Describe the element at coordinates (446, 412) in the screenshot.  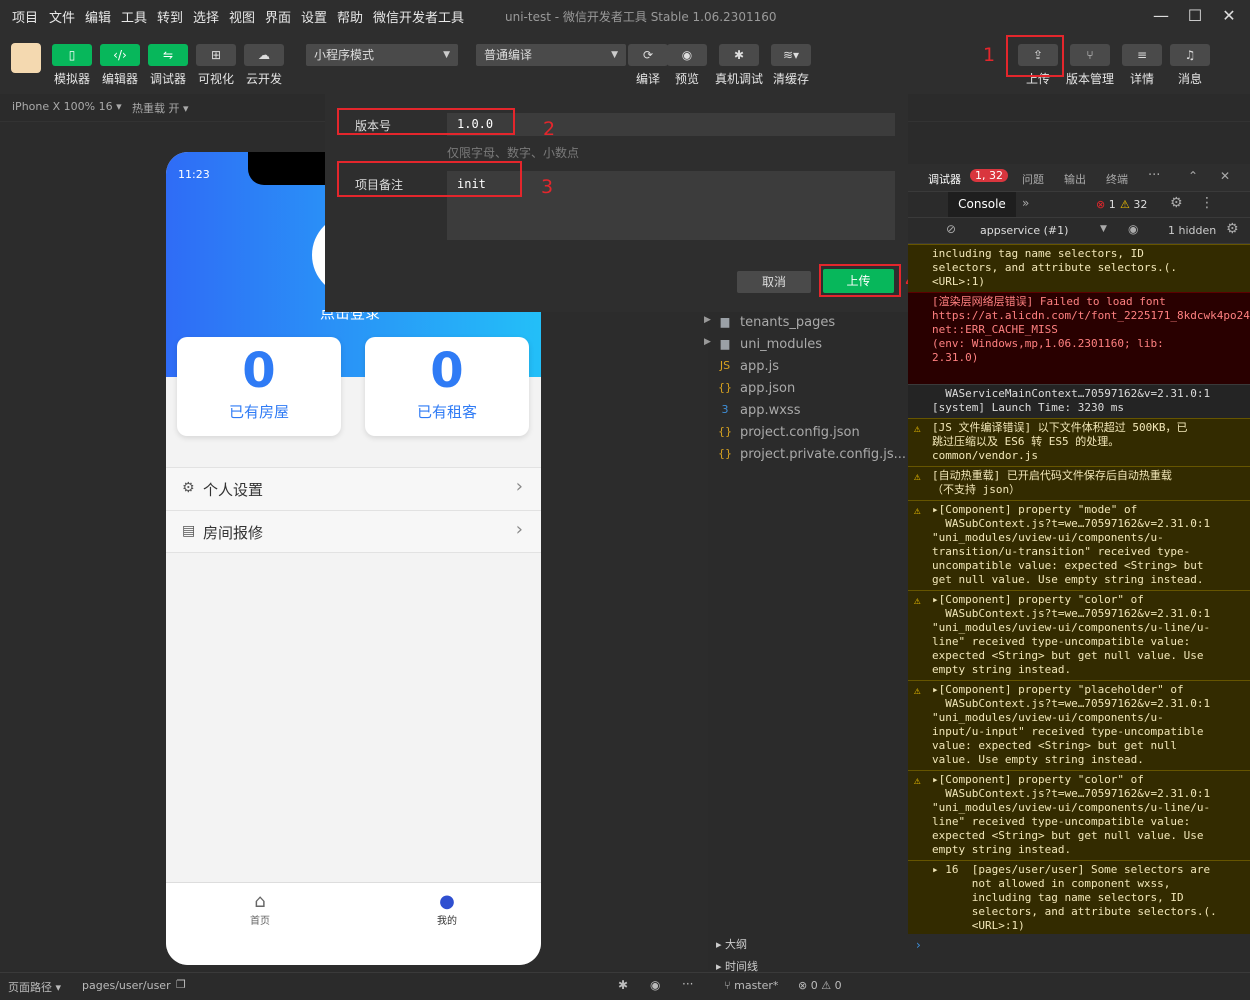
I see `stat-label: 已有租客` at that location.